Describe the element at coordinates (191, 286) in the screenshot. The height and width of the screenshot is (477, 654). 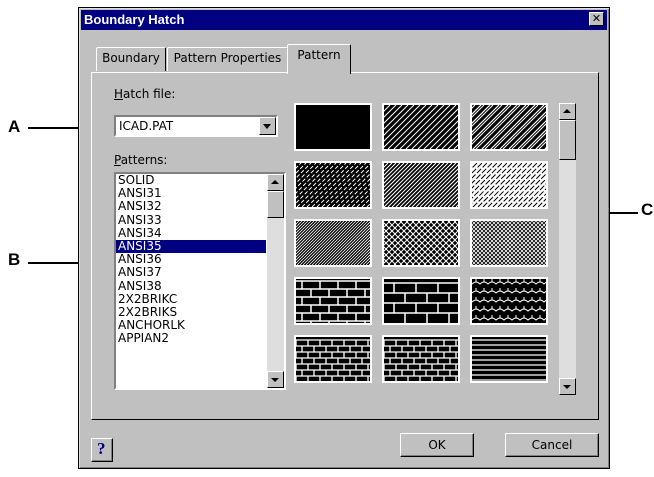
I see `list-item: ANSI38` at that location.